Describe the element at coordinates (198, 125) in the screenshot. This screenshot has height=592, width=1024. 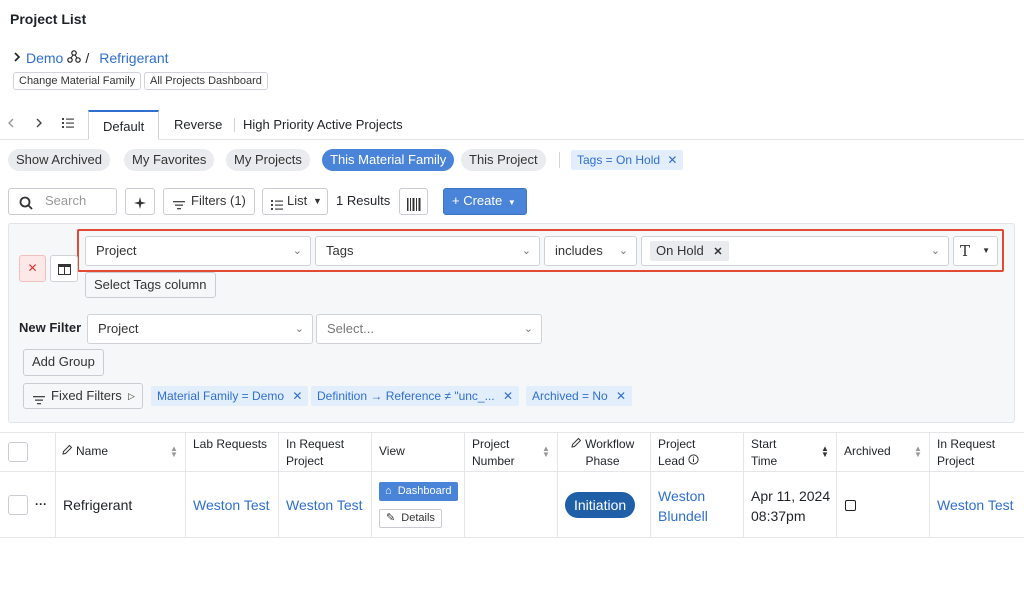
I see `tab-reverse: Reverse` at that location.